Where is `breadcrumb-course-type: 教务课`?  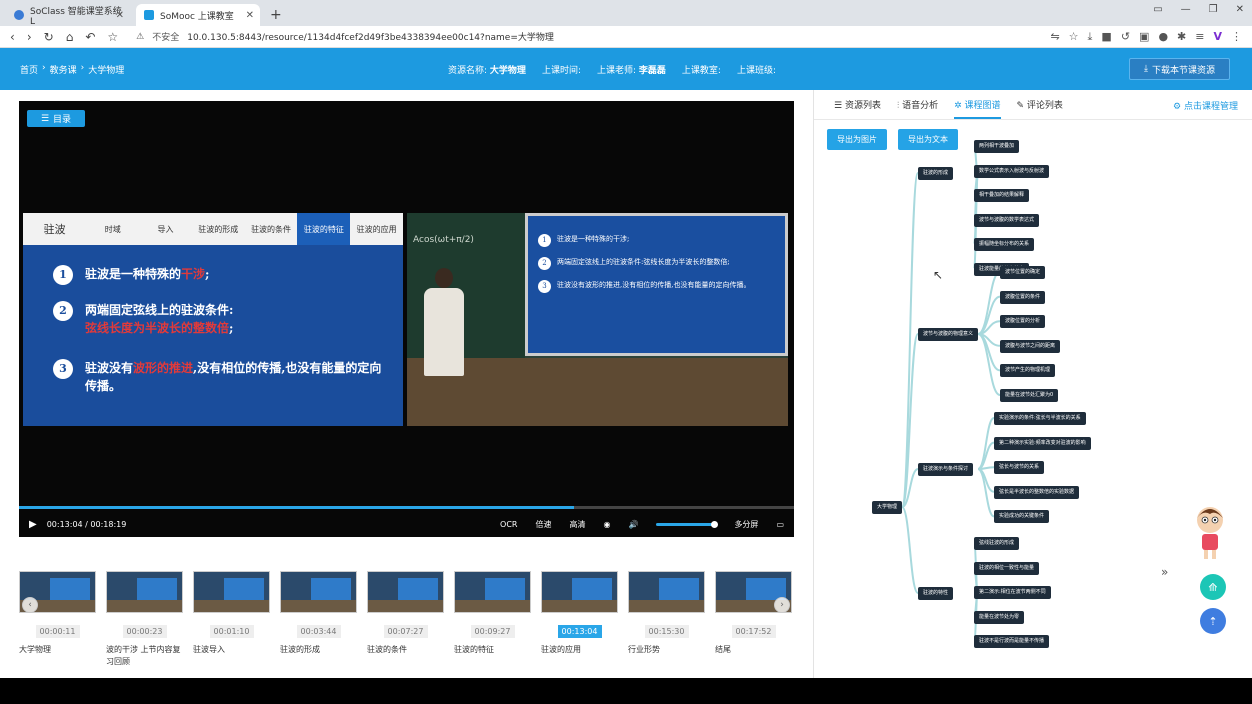
breadcrumb-course-type: 教务课 is located at coordinates (63, 69).